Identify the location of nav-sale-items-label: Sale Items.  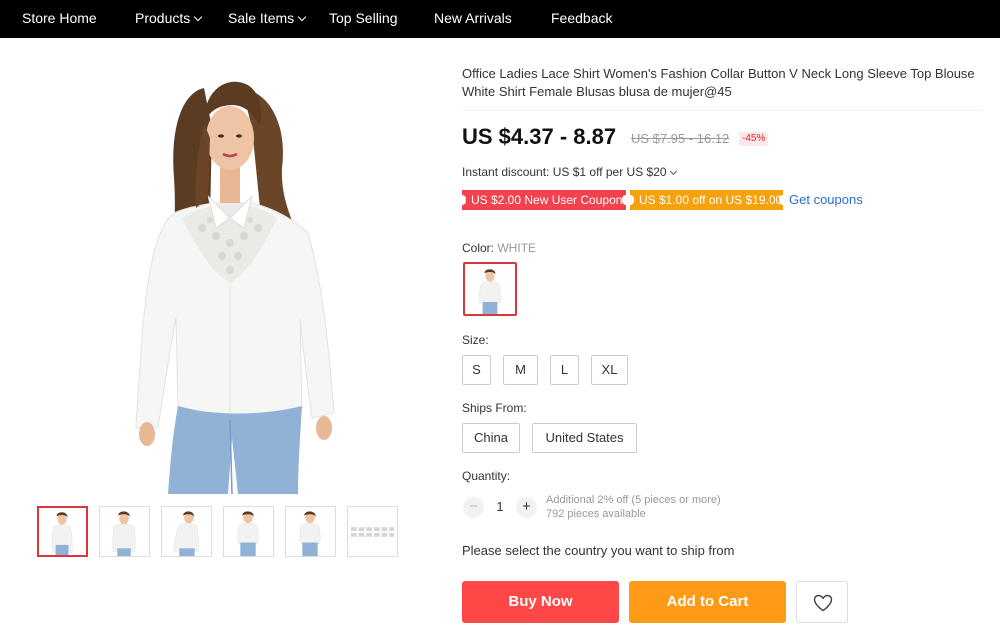
(261, 18).